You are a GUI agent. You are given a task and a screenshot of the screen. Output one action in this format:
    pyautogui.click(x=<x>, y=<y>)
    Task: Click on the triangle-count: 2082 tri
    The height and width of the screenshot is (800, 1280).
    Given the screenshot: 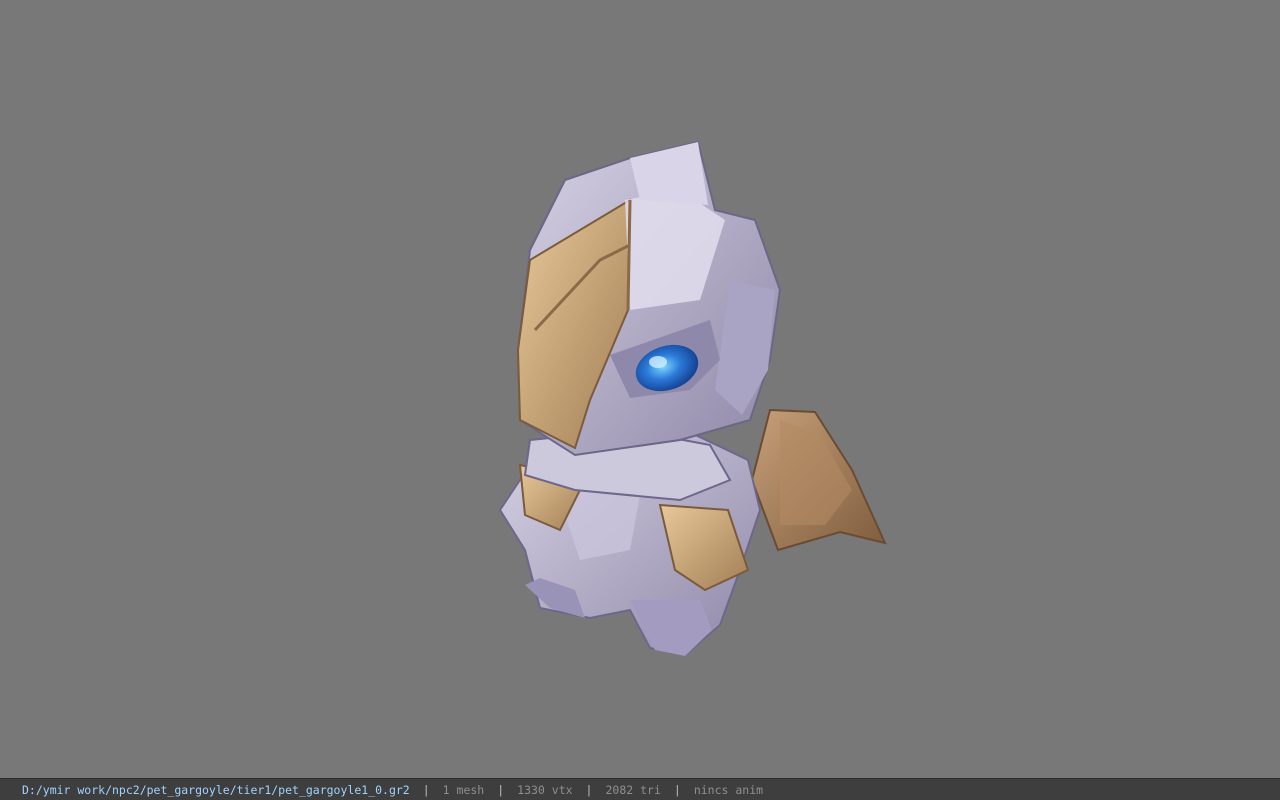 What is the action you would take?
    pyautogui.click(x=633, y=789)
    